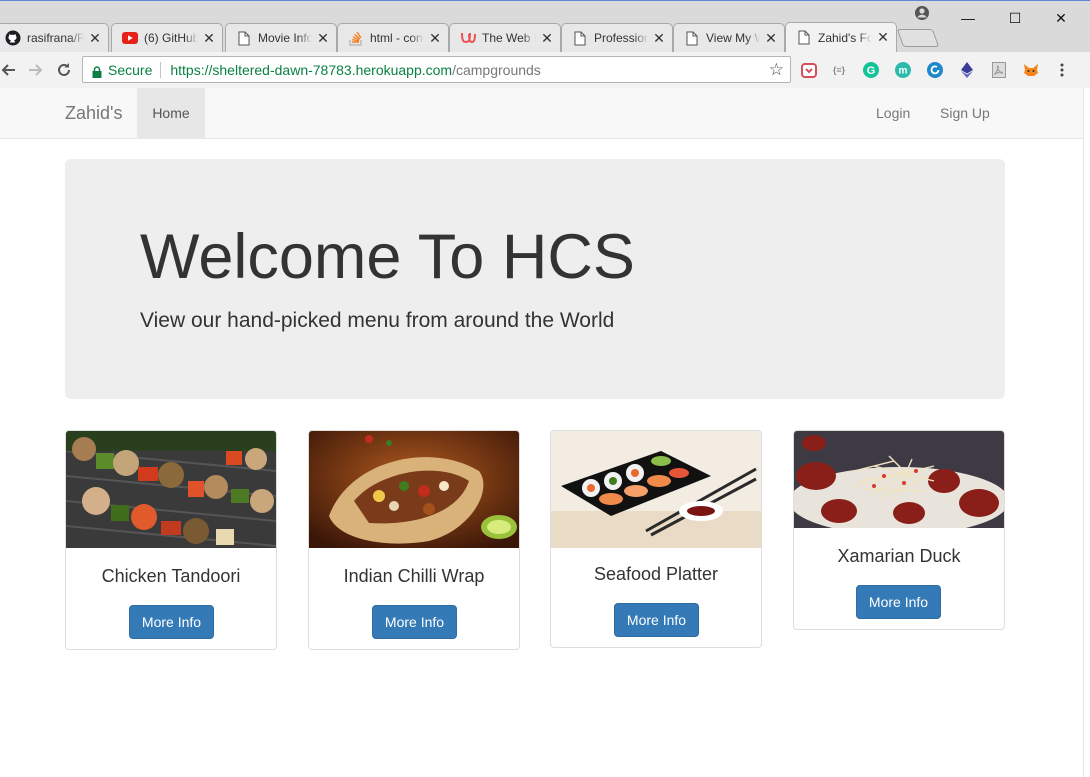 Image resolution: width=1090 pixels, height=777 pixels. I want to click on bookmark-star-icon: ☆, so click(776, 70).